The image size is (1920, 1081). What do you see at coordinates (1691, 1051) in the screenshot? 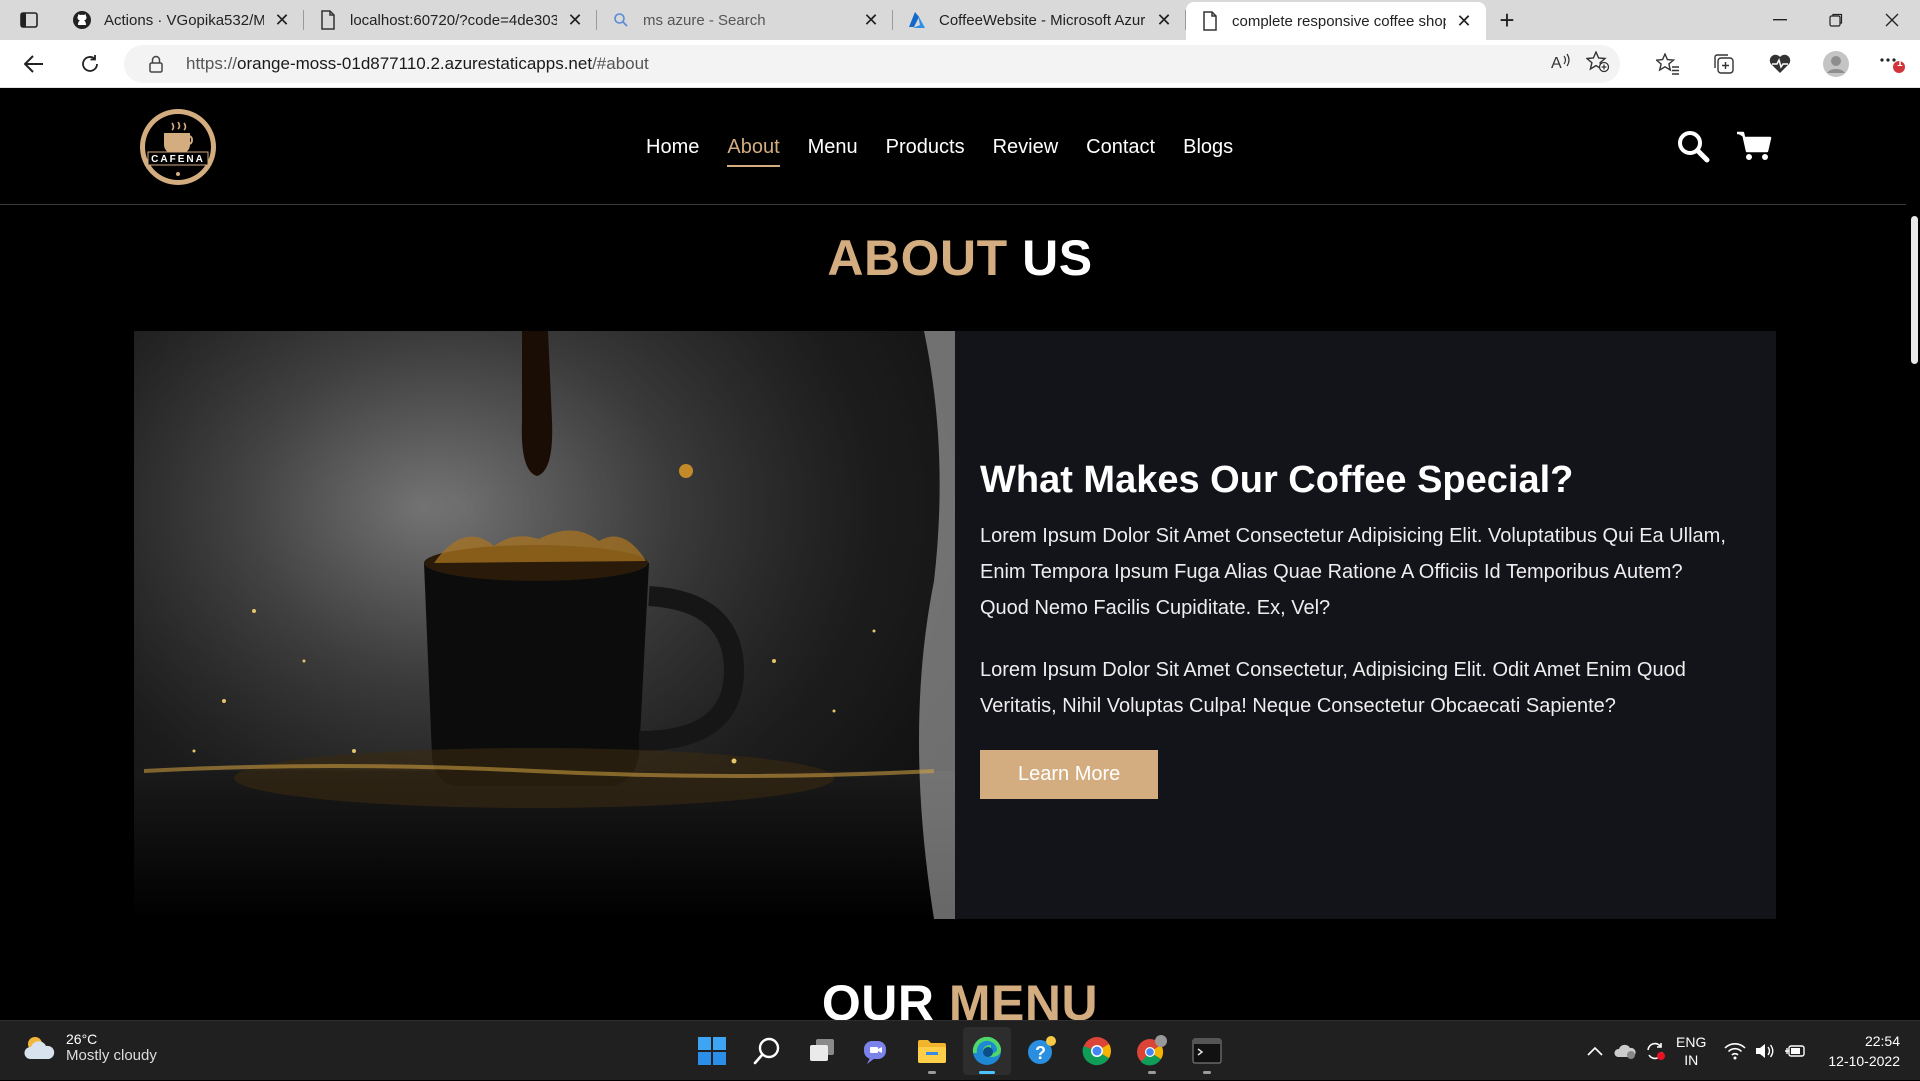
I see `language-indicator: ENG IN` at bounding box center [1691, 1051].